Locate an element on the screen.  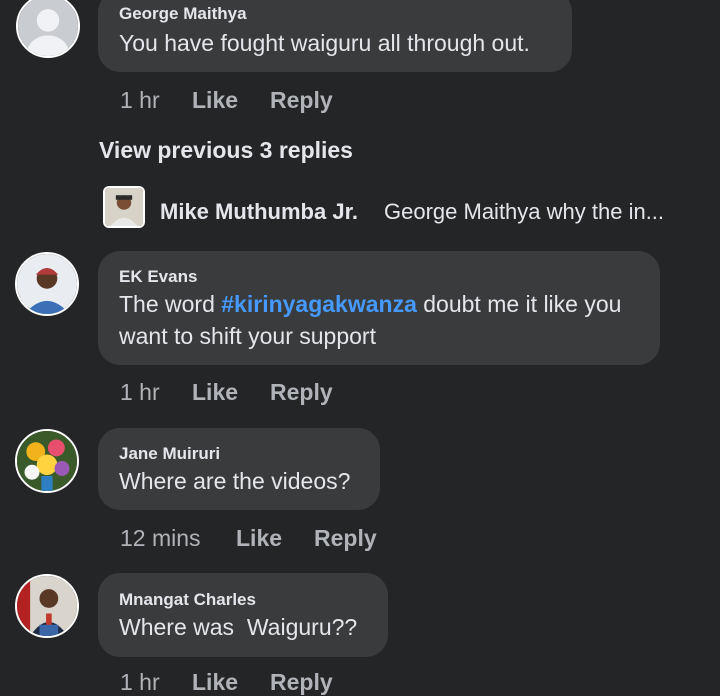
comment-text: Where are the videos? is located at coordinates (235, 481).